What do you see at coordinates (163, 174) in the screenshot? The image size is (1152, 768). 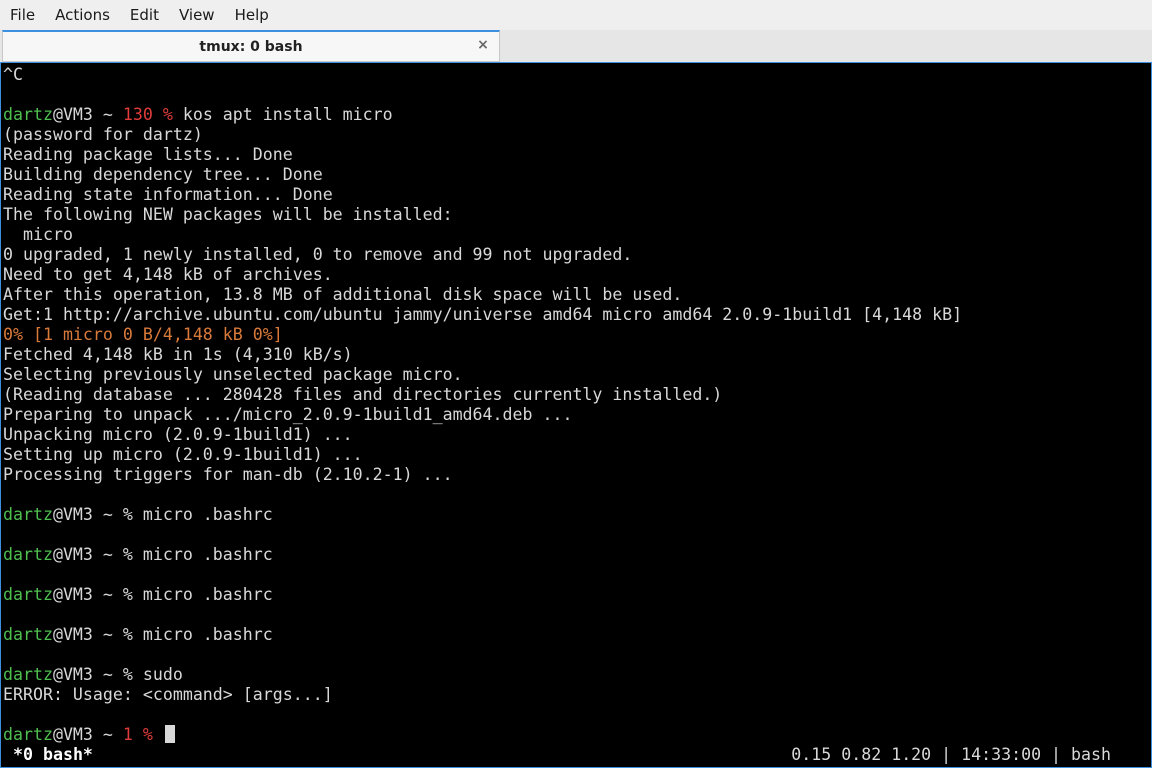 I see `terminal-text: Building dependency tree... Done` at bounding box center [163, 174].